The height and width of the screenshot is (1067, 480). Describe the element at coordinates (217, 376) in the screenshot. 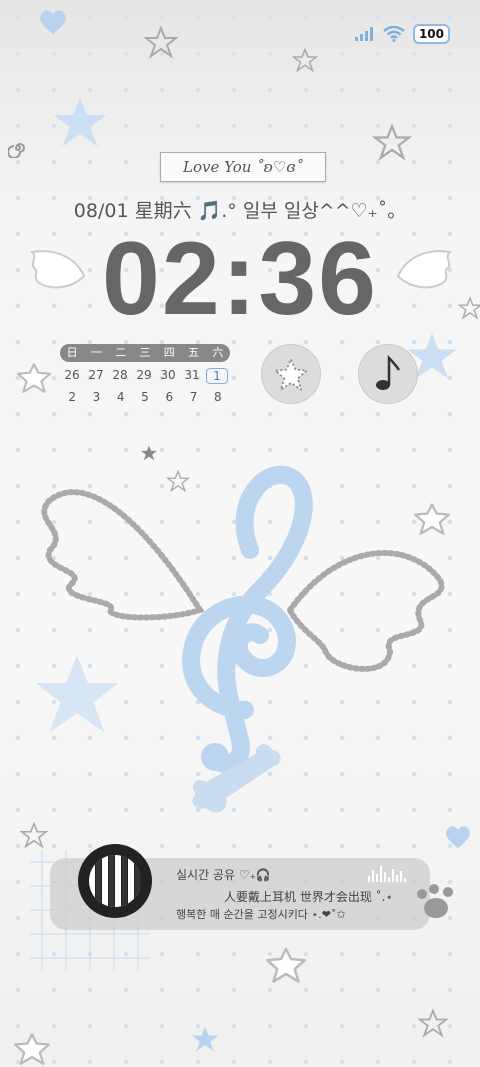

I see `calendar-day-today: 1` at that location.